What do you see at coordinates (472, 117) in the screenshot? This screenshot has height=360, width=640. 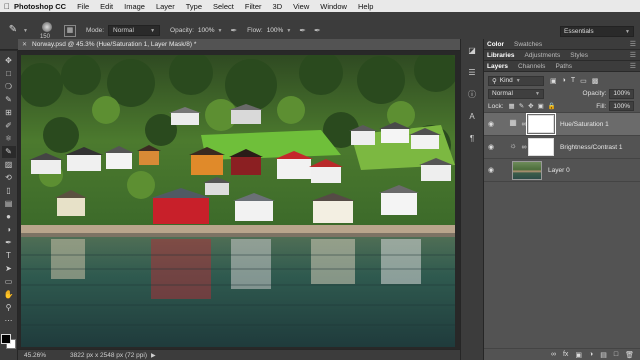 I see `character-icon: A` at bounding box center [472, 117].